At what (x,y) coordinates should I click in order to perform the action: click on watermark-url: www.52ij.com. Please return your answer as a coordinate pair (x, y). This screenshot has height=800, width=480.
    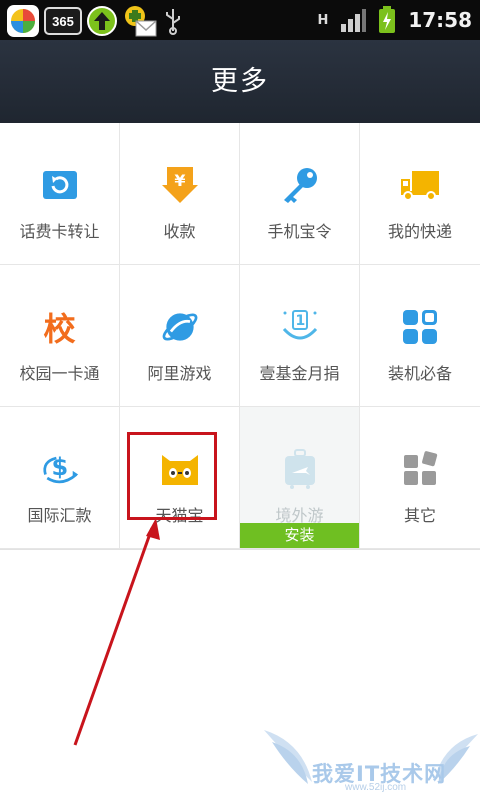
    Looking at the image, I should click on (376, 787).